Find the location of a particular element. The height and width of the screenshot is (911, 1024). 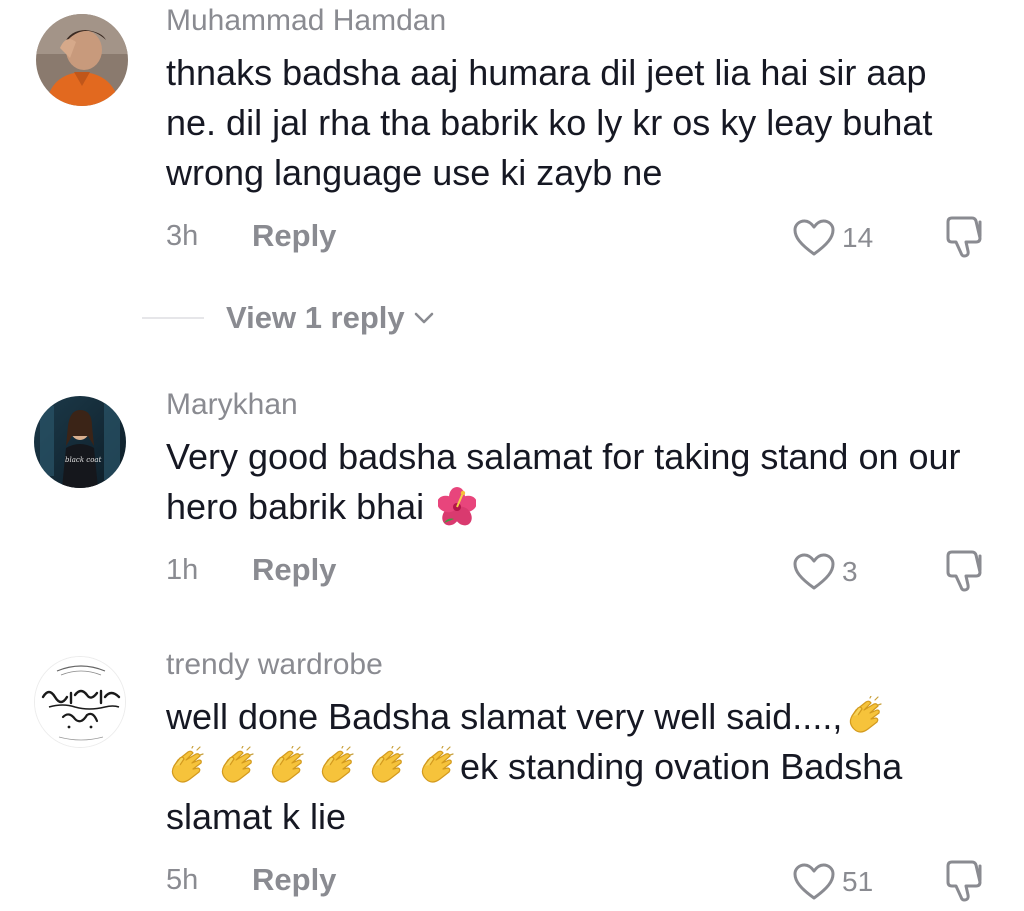

profile-photo-icon: black coat is located at coordinates (80, 442).